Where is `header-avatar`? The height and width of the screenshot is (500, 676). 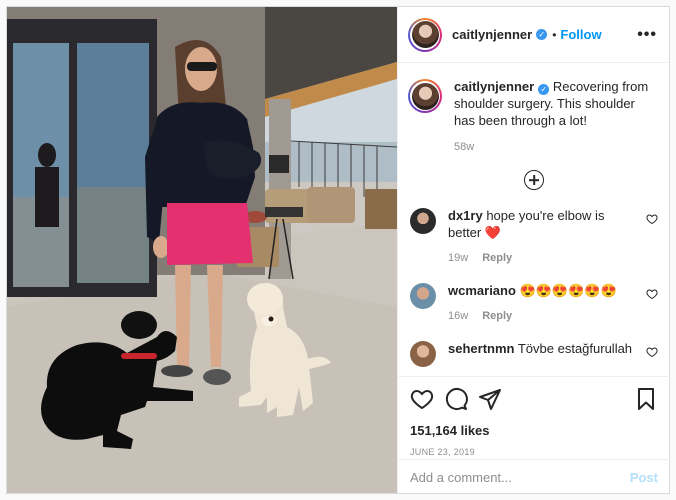 header-avatar is located at coordinates (425, 34).